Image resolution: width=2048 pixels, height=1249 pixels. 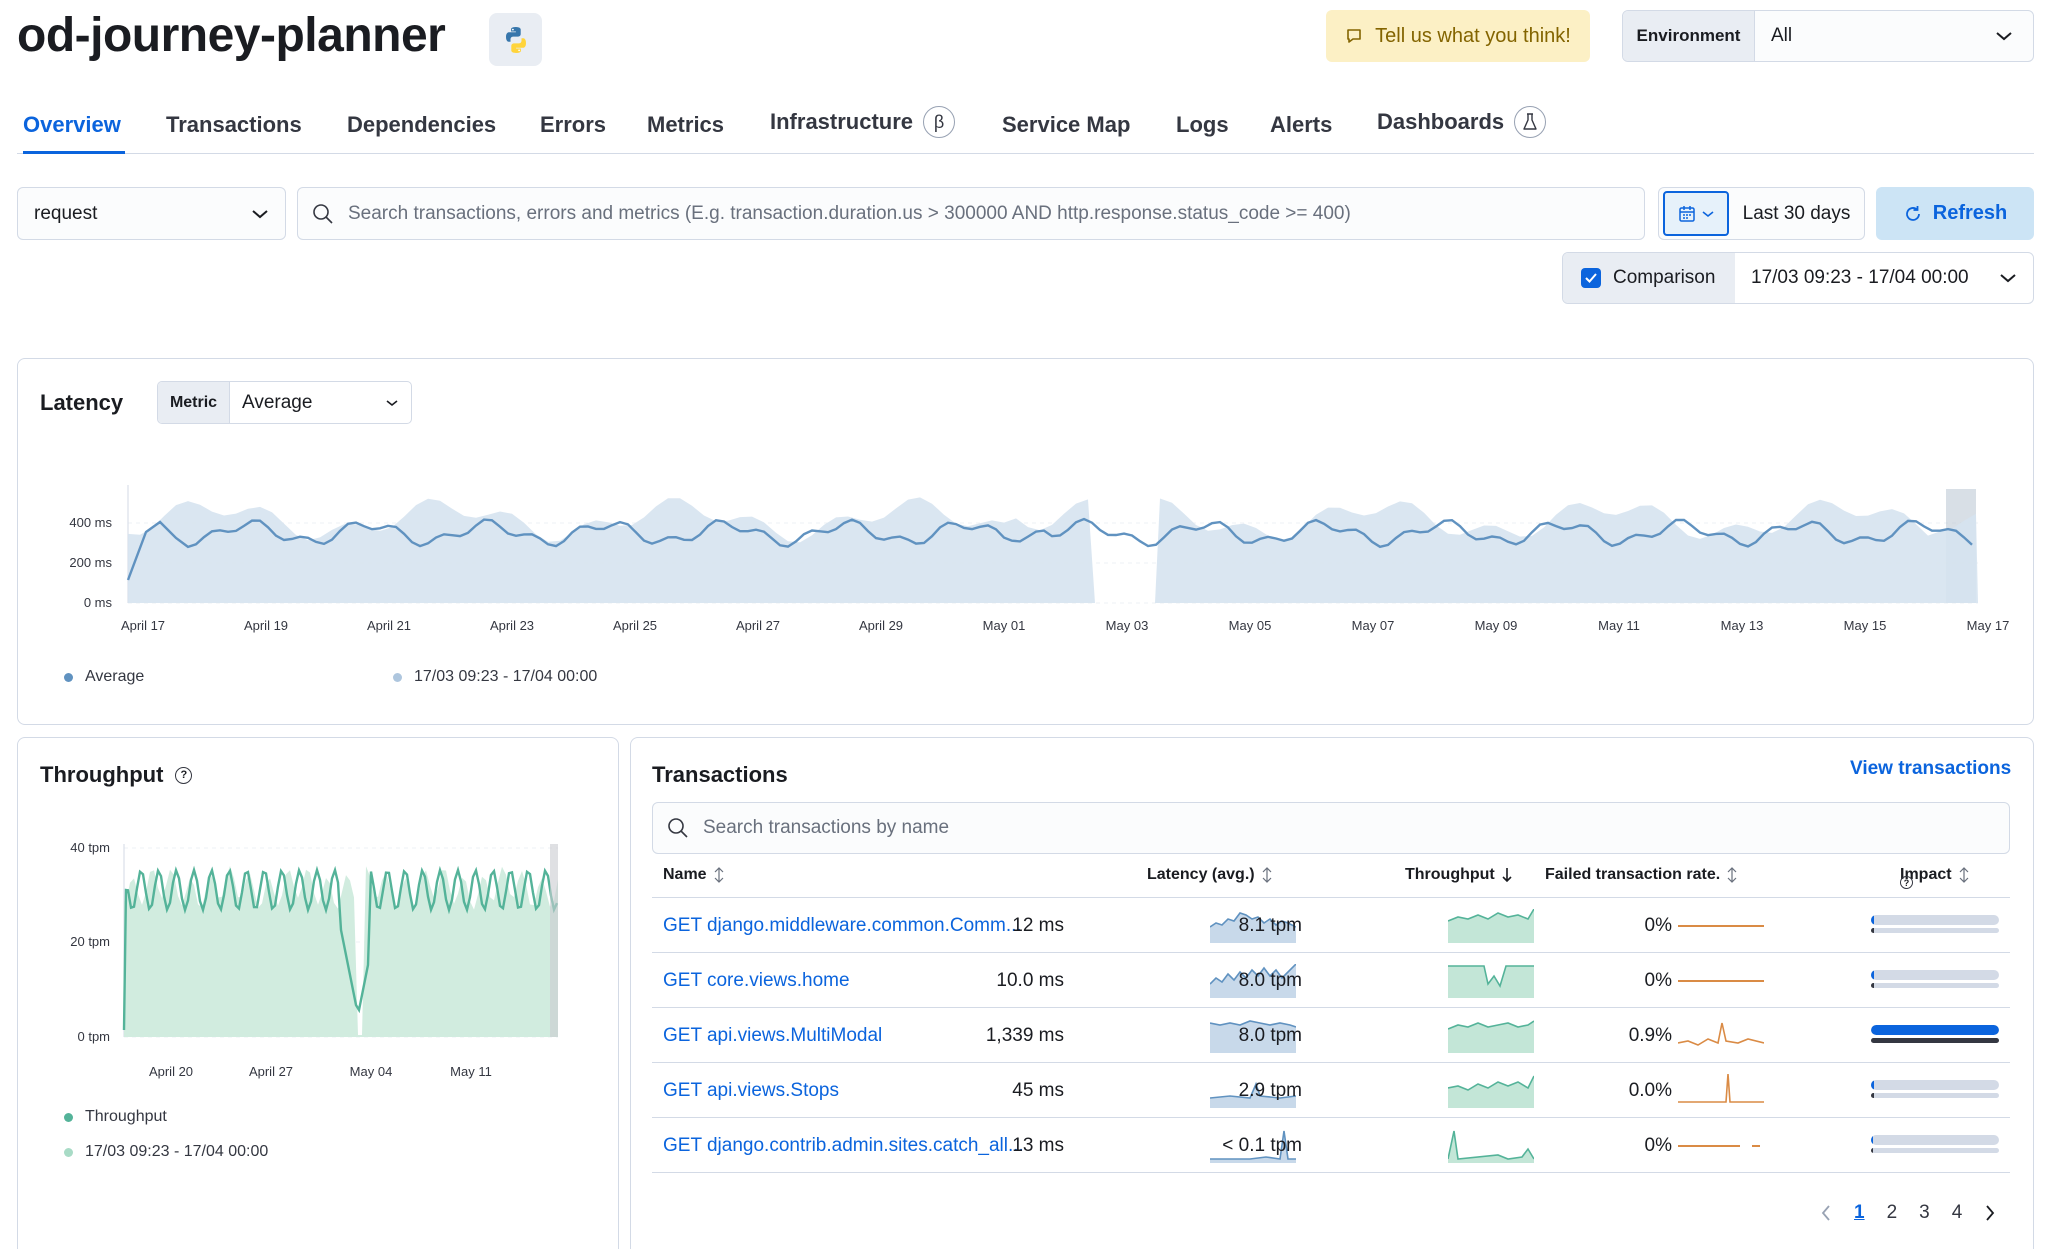 What do you see at coordinates (512, 625) in the screenshot?
I see `latency-x-tick: April 23` at bounding box center [512, 625].